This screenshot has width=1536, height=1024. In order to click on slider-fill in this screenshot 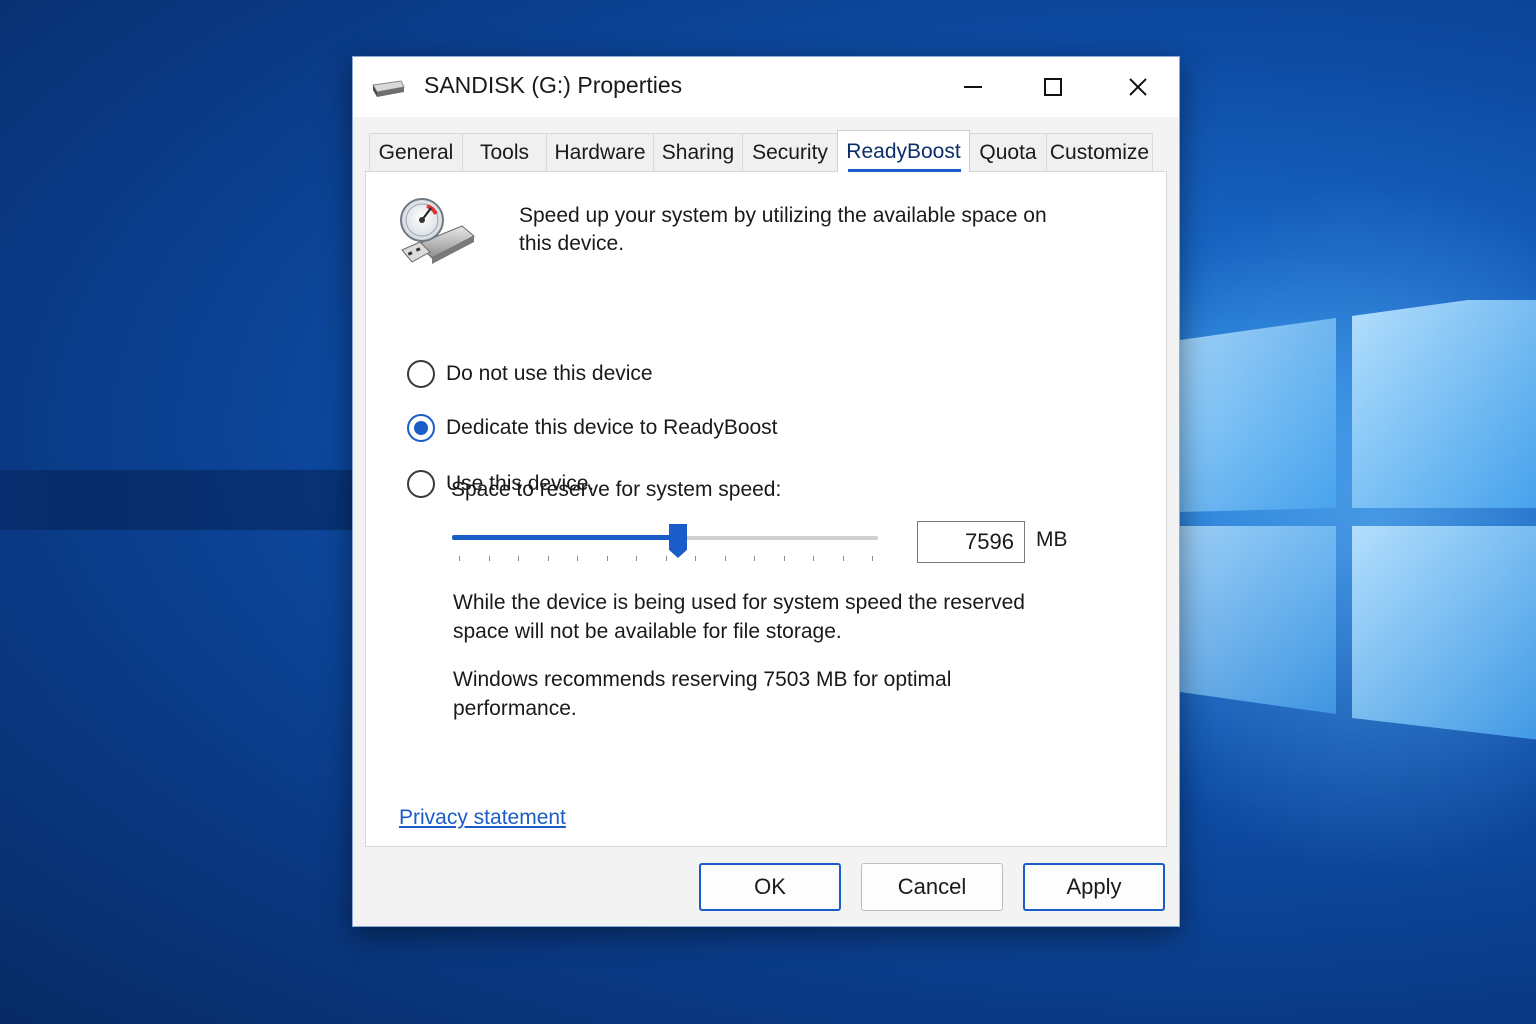, I will do `click(565, 537)`.